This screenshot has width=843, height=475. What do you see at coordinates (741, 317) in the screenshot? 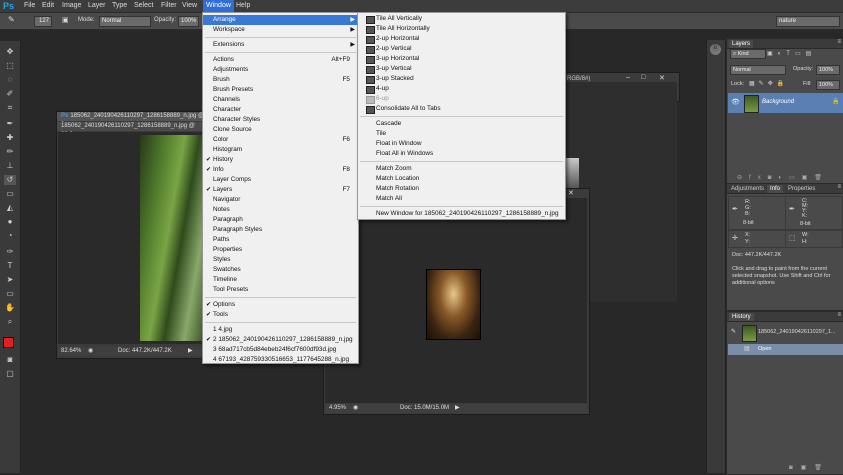
I see `tab-history: History` at bounding box center [741, 317].